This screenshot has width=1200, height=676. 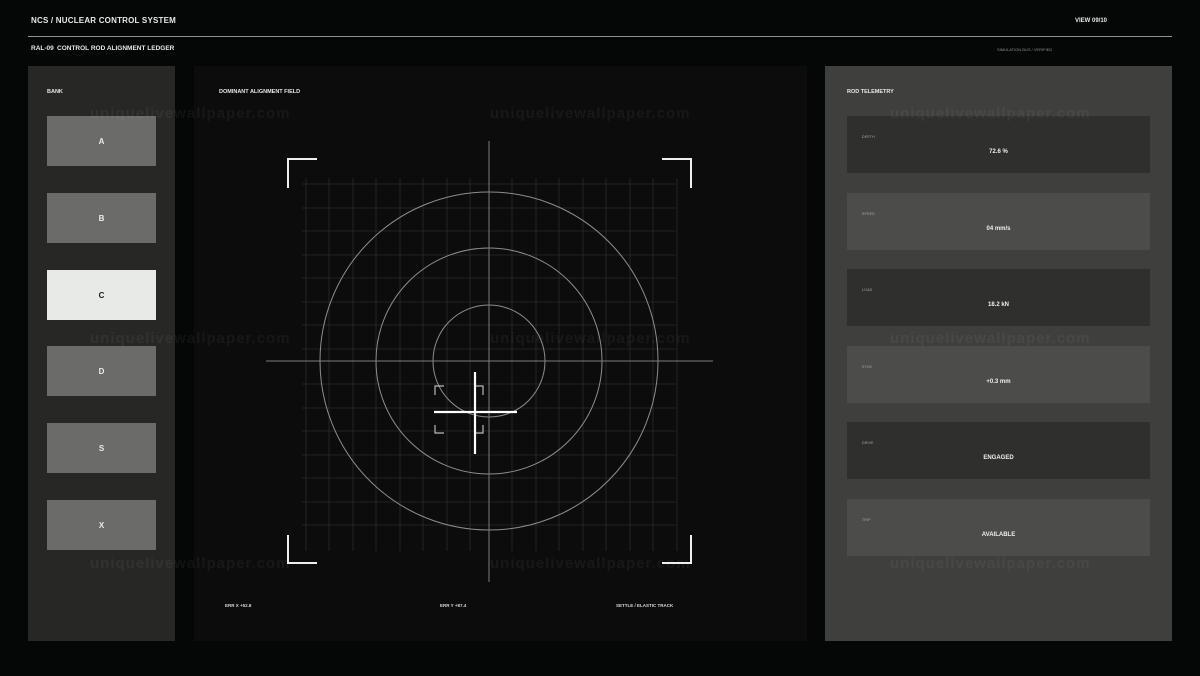 What do you see at coordinates (998, 152) in the screenshot?
I see `telemetry-card-value: 72.6 %` at bounding box center [998, 152].